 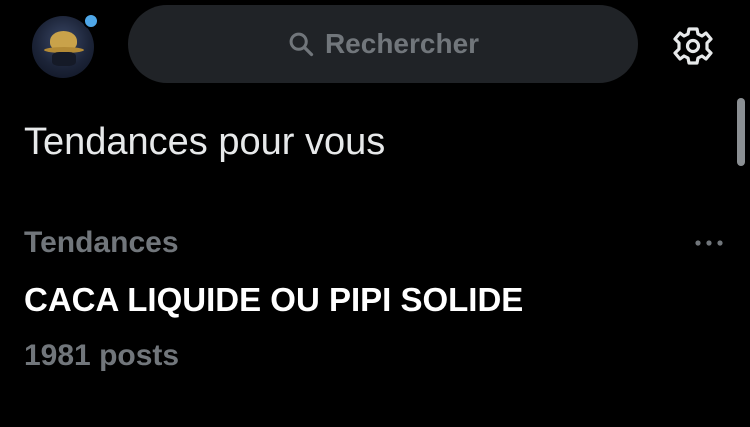 I want to click on trend-name: CACA LIQUIDE OU PIPI SOLIDE, so click(x=274, y=299).